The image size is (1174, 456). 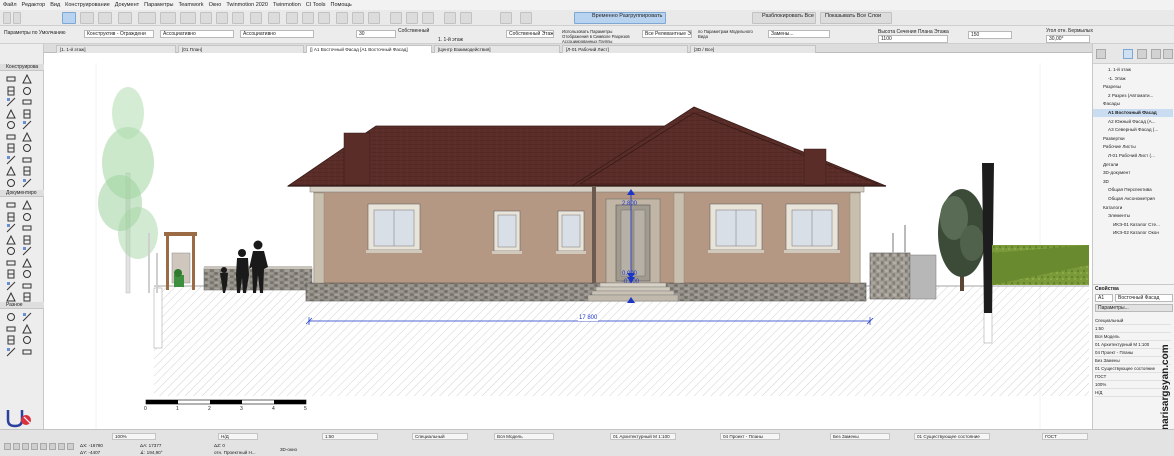 I want to click on copy-button, so click(x=412, y=18).